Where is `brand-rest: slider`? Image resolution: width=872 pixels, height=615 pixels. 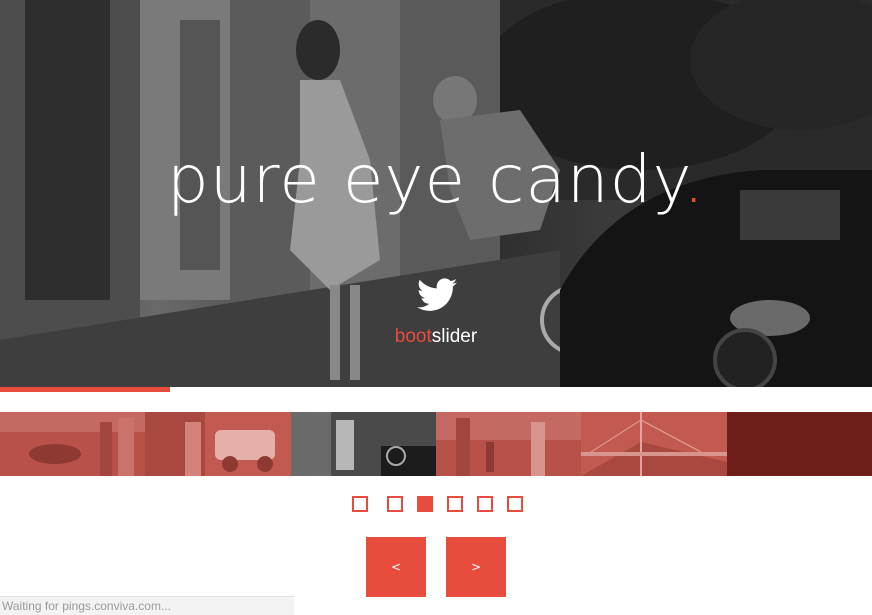 brand-rest: slider is located at coordinates (454, 336).